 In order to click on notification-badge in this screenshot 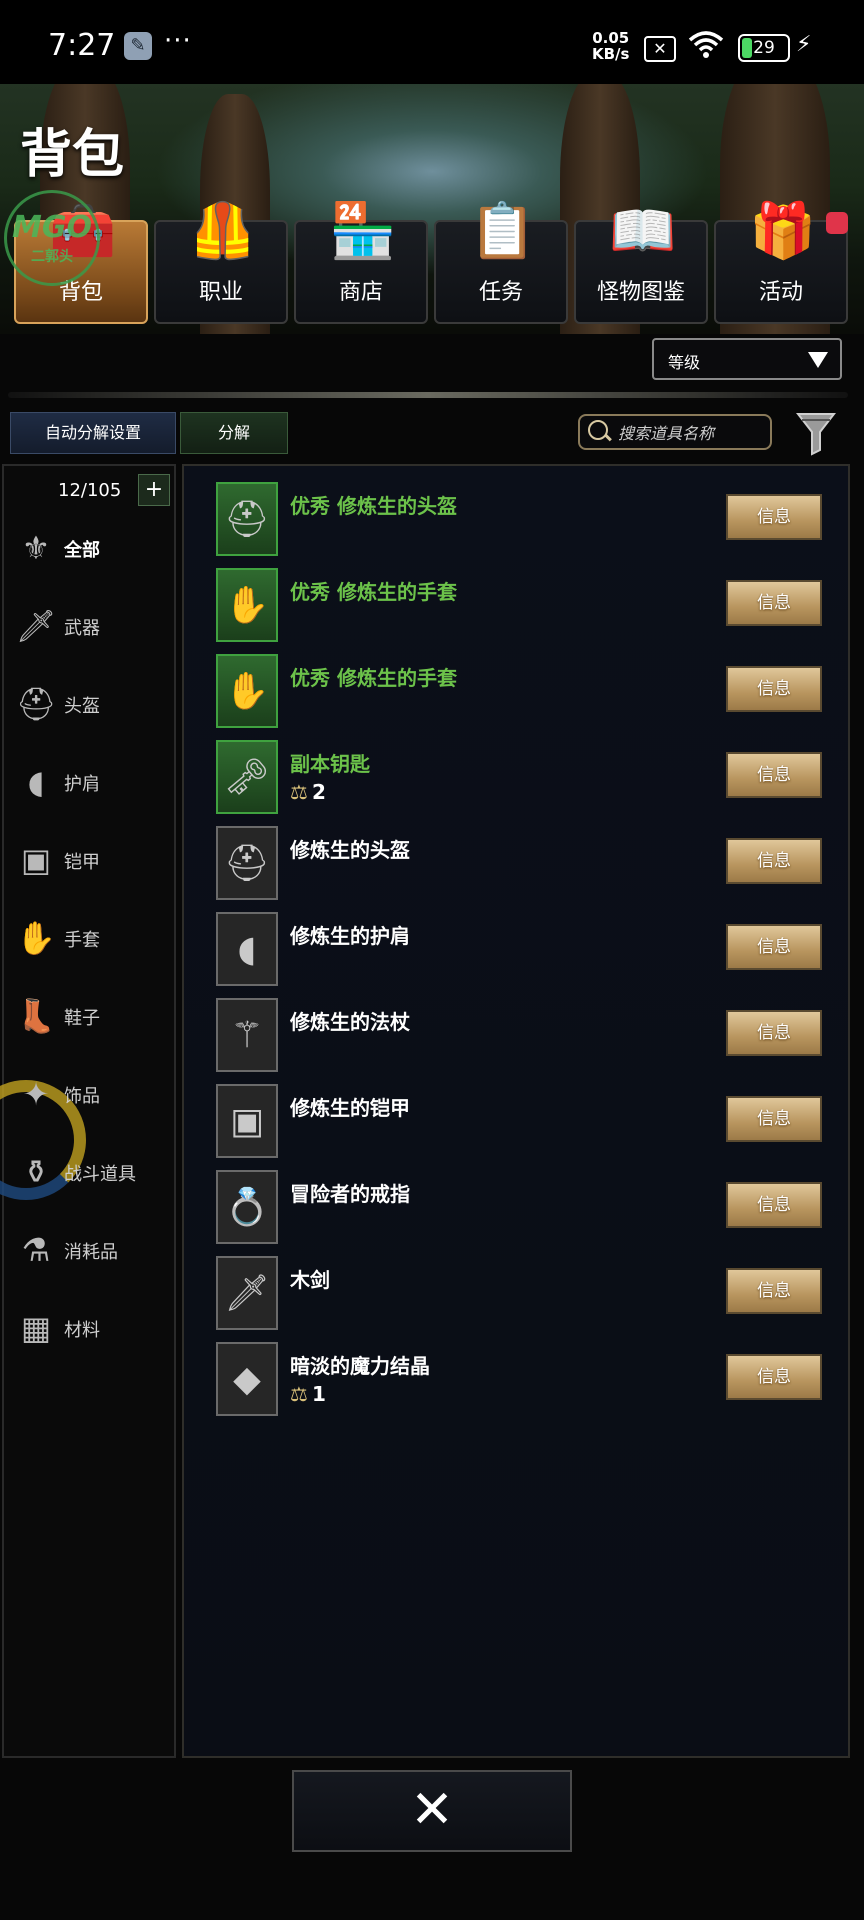, I will do `click(837, 223)`.